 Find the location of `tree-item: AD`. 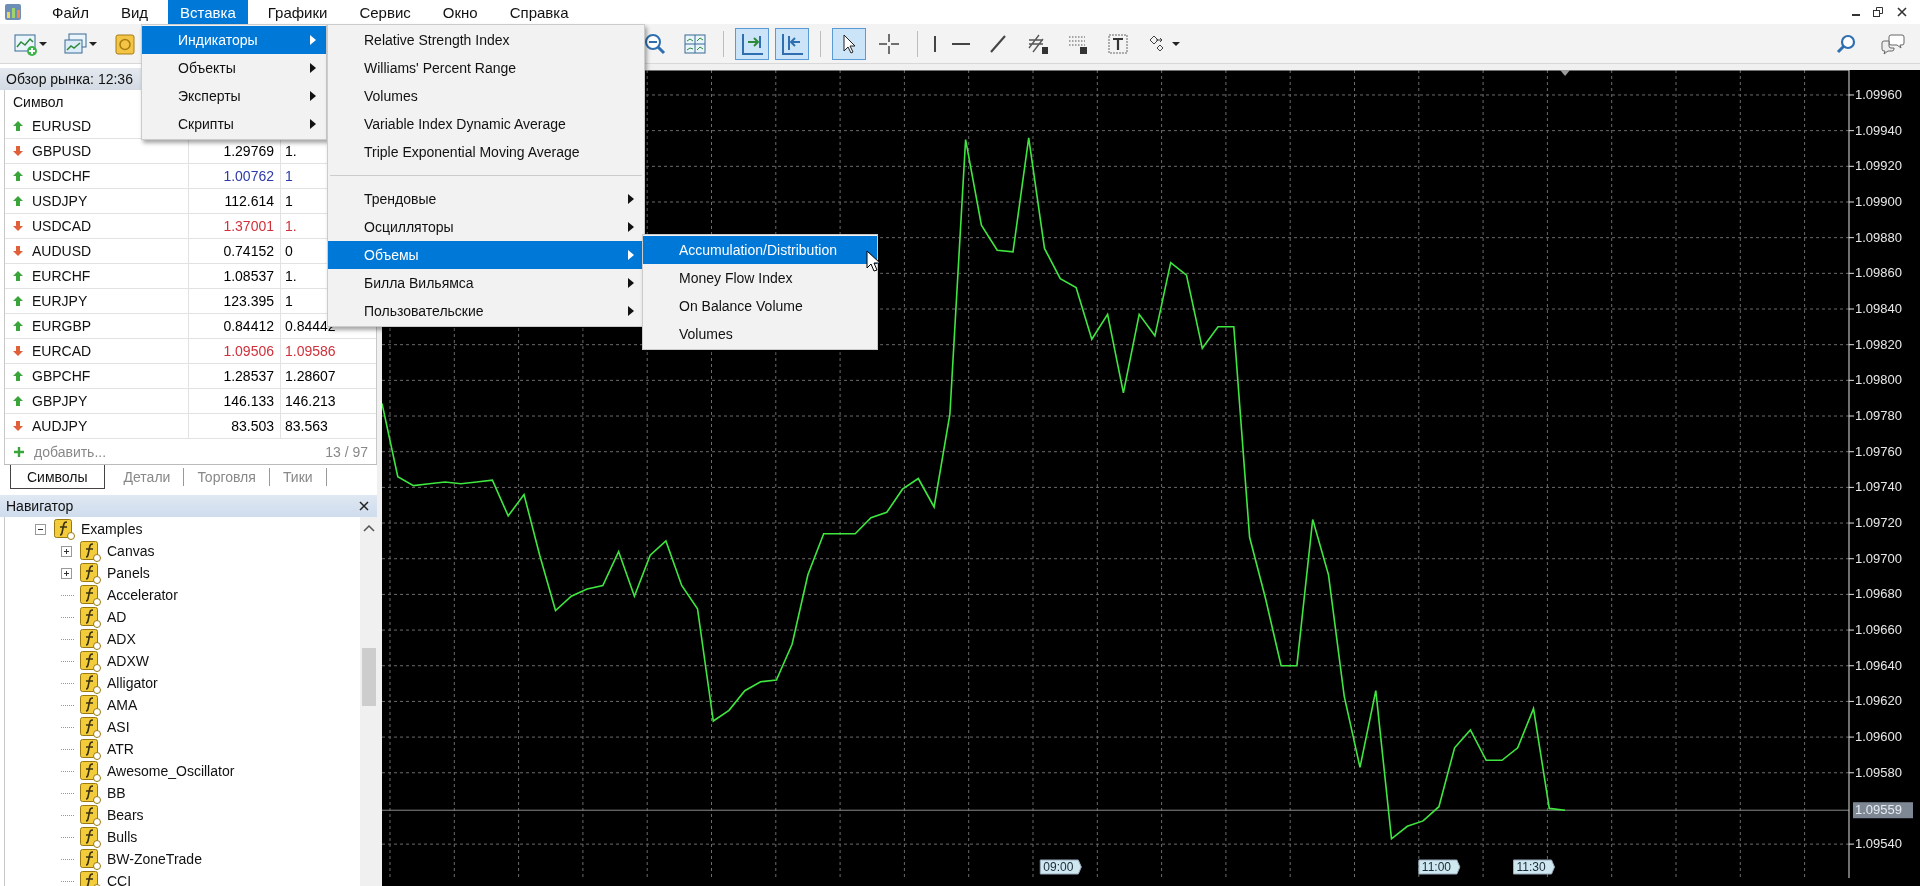

tree-item: AD is located at coordinates (117, 617).